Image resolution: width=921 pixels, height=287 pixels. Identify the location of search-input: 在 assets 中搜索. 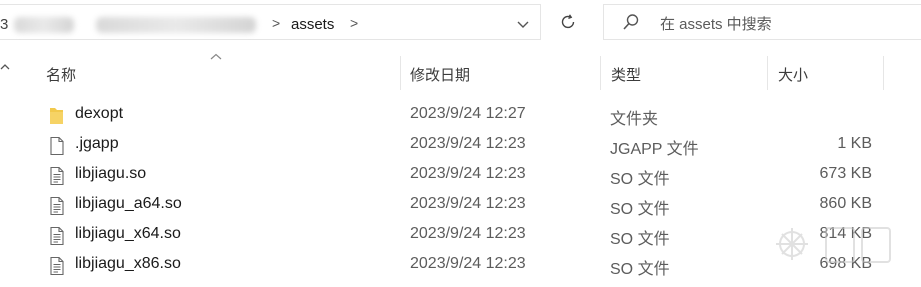
(762, 22).